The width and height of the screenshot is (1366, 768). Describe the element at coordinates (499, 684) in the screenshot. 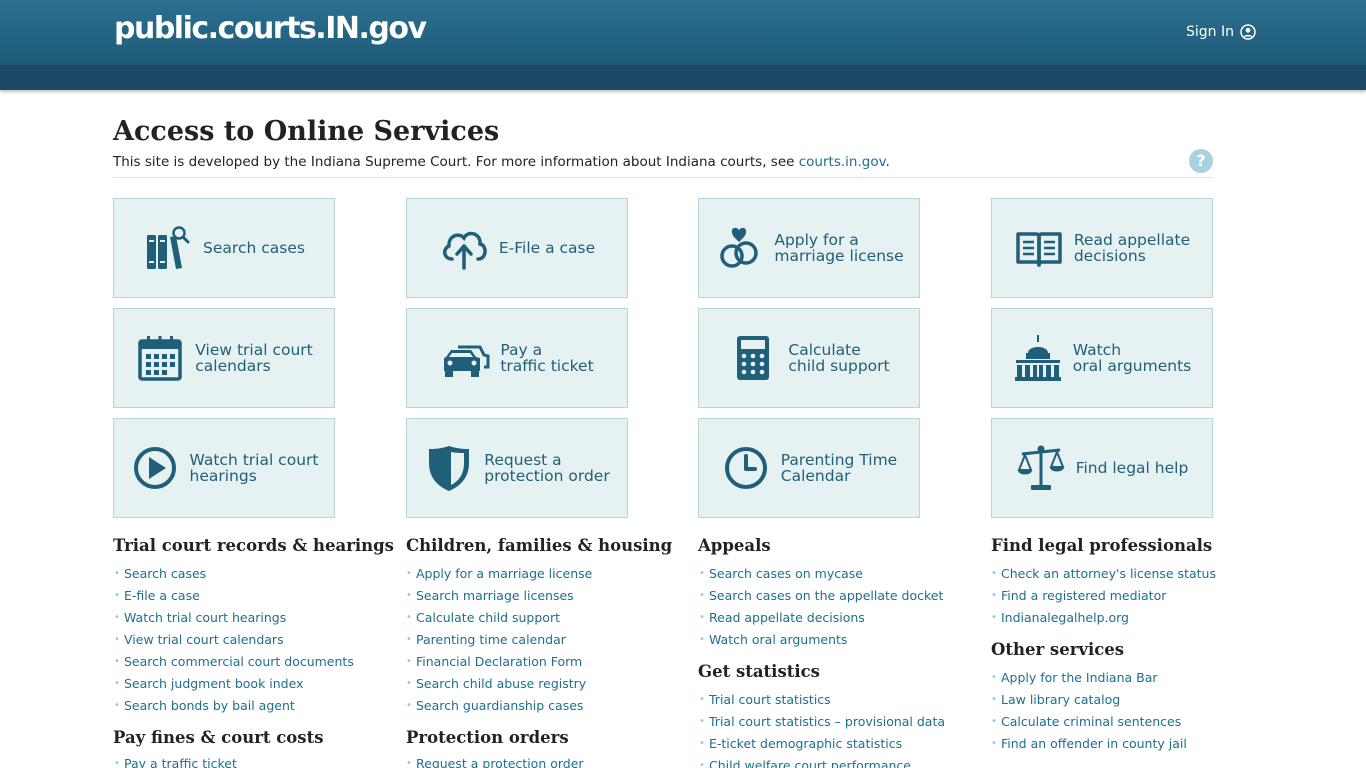

I see `list-item: Search child abuse registry` at that location.